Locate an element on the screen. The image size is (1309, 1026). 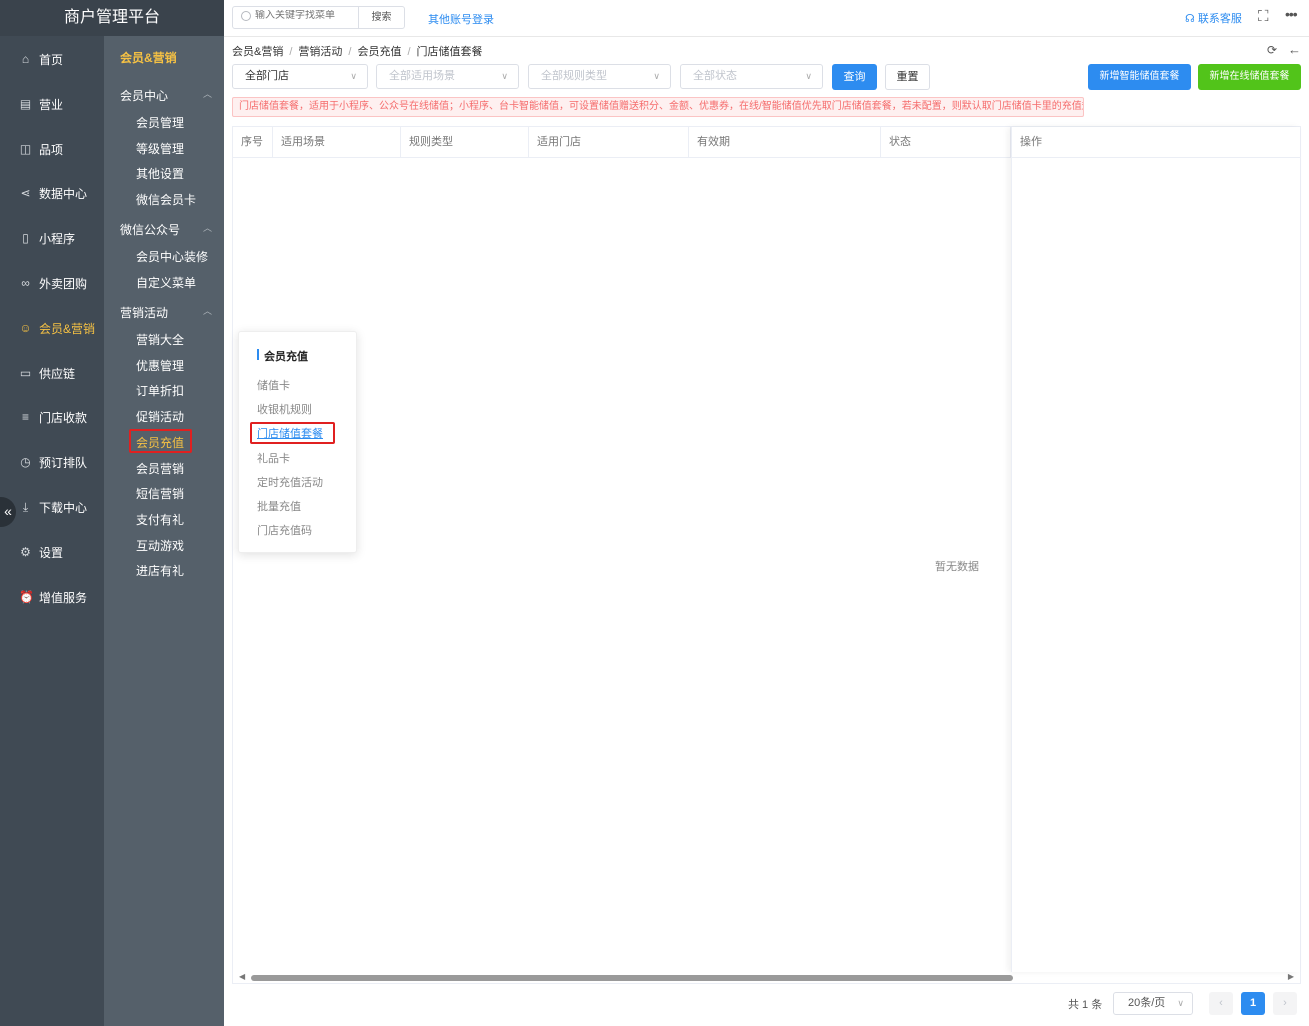
scrollbar-thumb is located at coordinates (632, 978).